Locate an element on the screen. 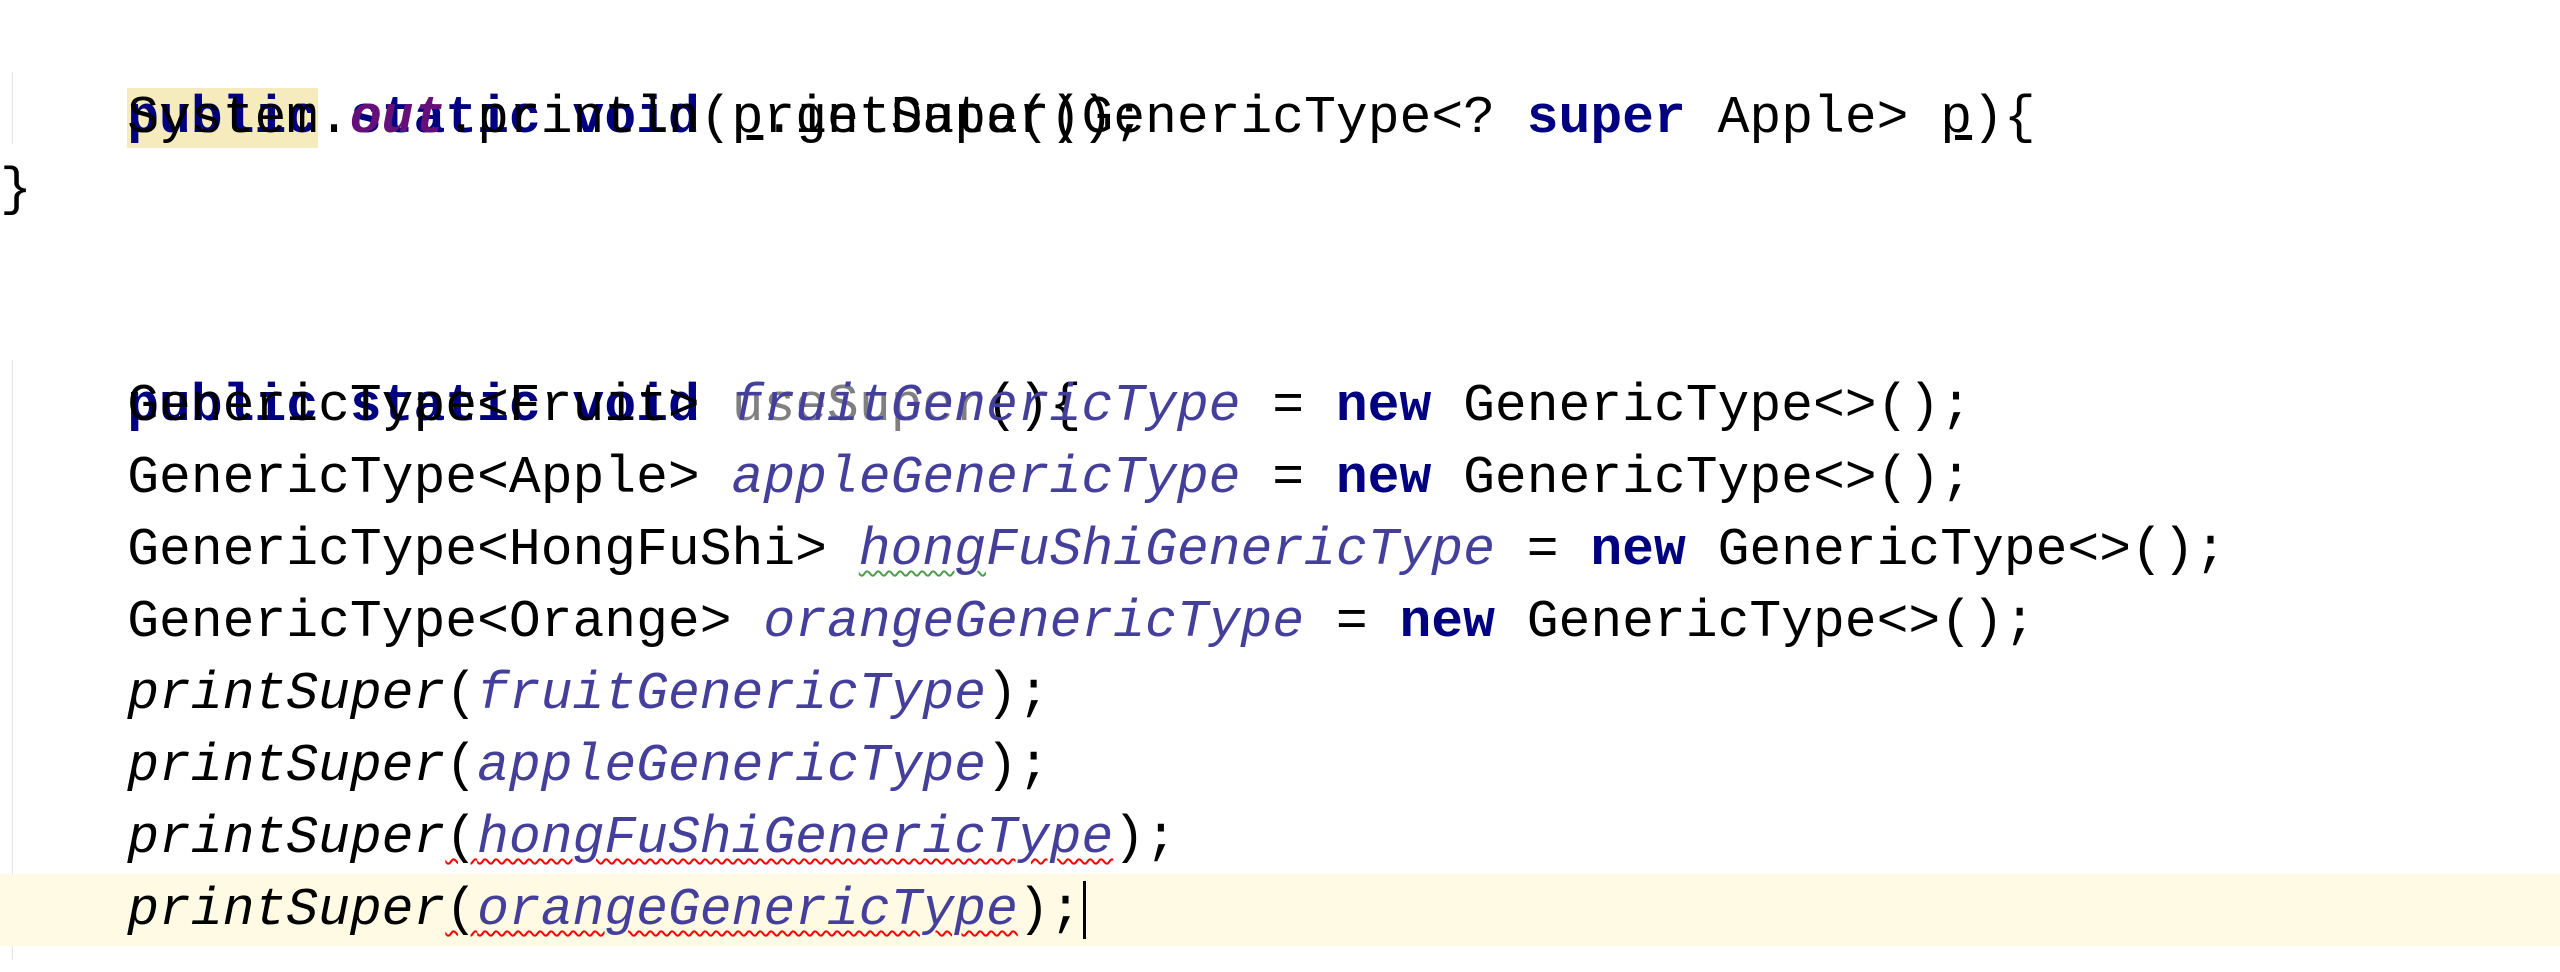  code-line-12: printSuper(hongFuShiGenericType); is located at coordinates (588, 838).